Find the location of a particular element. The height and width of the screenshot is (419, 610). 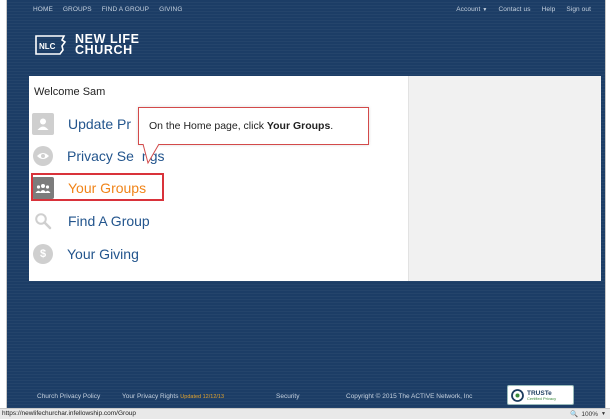

security-link: Security is located at coordinates (287, 396).